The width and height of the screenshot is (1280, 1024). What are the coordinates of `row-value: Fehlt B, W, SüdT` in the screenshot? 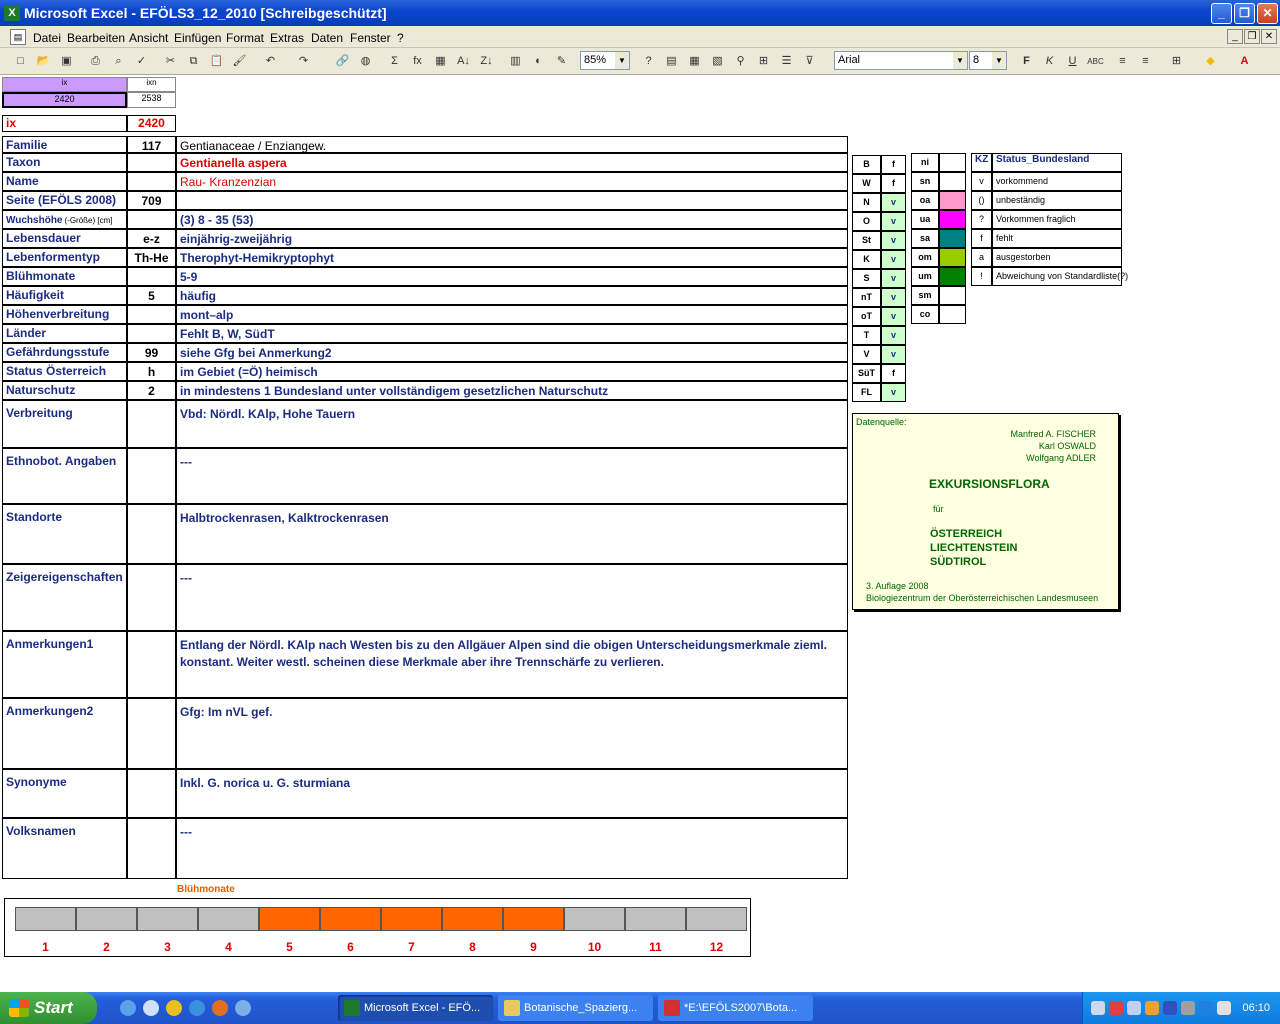 It's located at (512, 333).